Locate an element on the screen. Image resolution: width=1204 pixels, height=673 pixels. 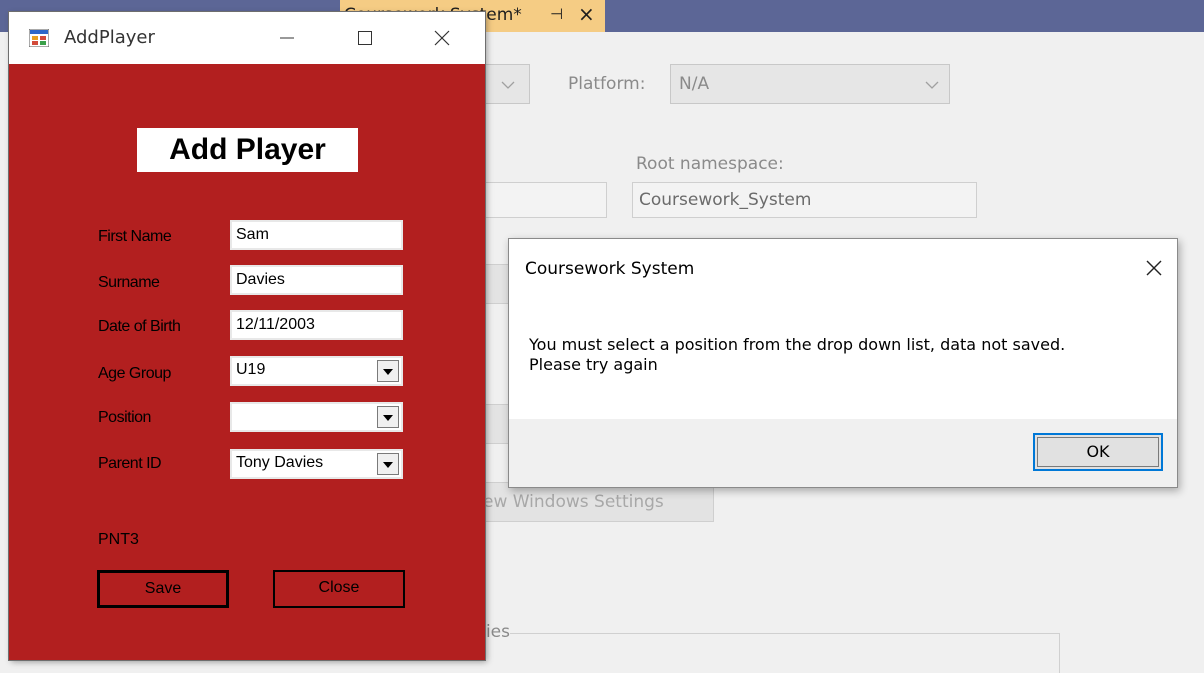
close-form-button: Close is located at coordinates (339, 589).